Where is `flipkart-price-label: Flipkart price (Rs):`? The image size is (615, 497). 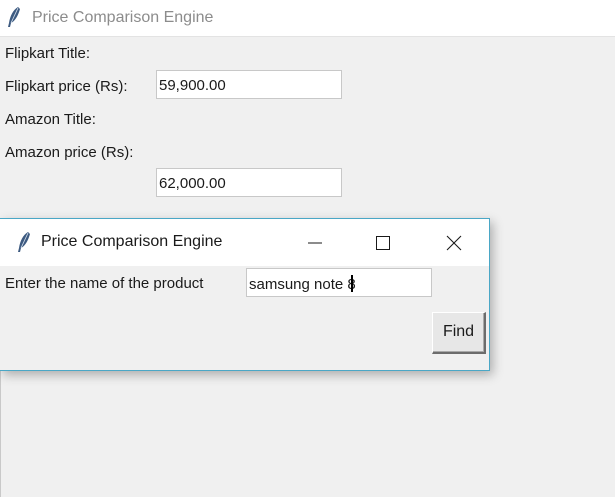 flipkart-price-label: Flipkart price (Rs): is located at coordinates (66, 86).